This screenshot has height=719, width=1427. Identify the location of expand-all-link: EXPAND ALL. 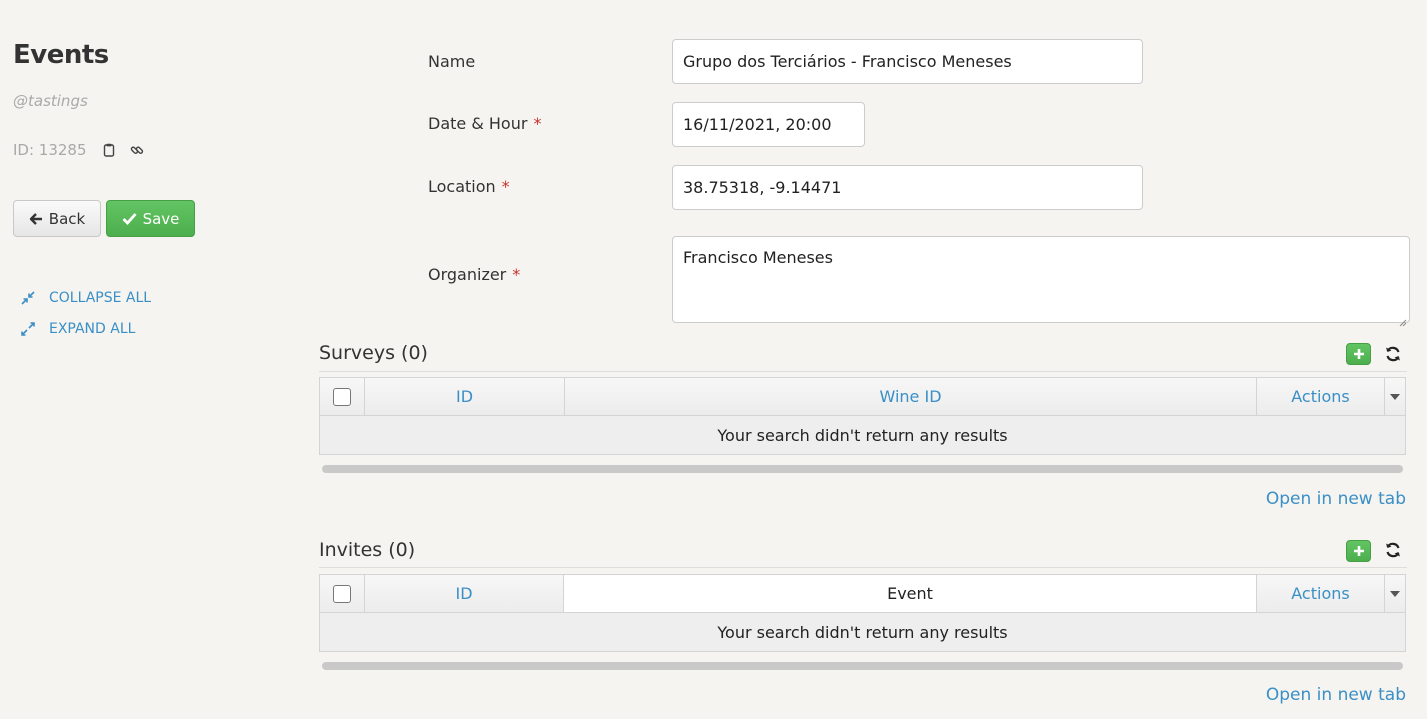
(77, 329).